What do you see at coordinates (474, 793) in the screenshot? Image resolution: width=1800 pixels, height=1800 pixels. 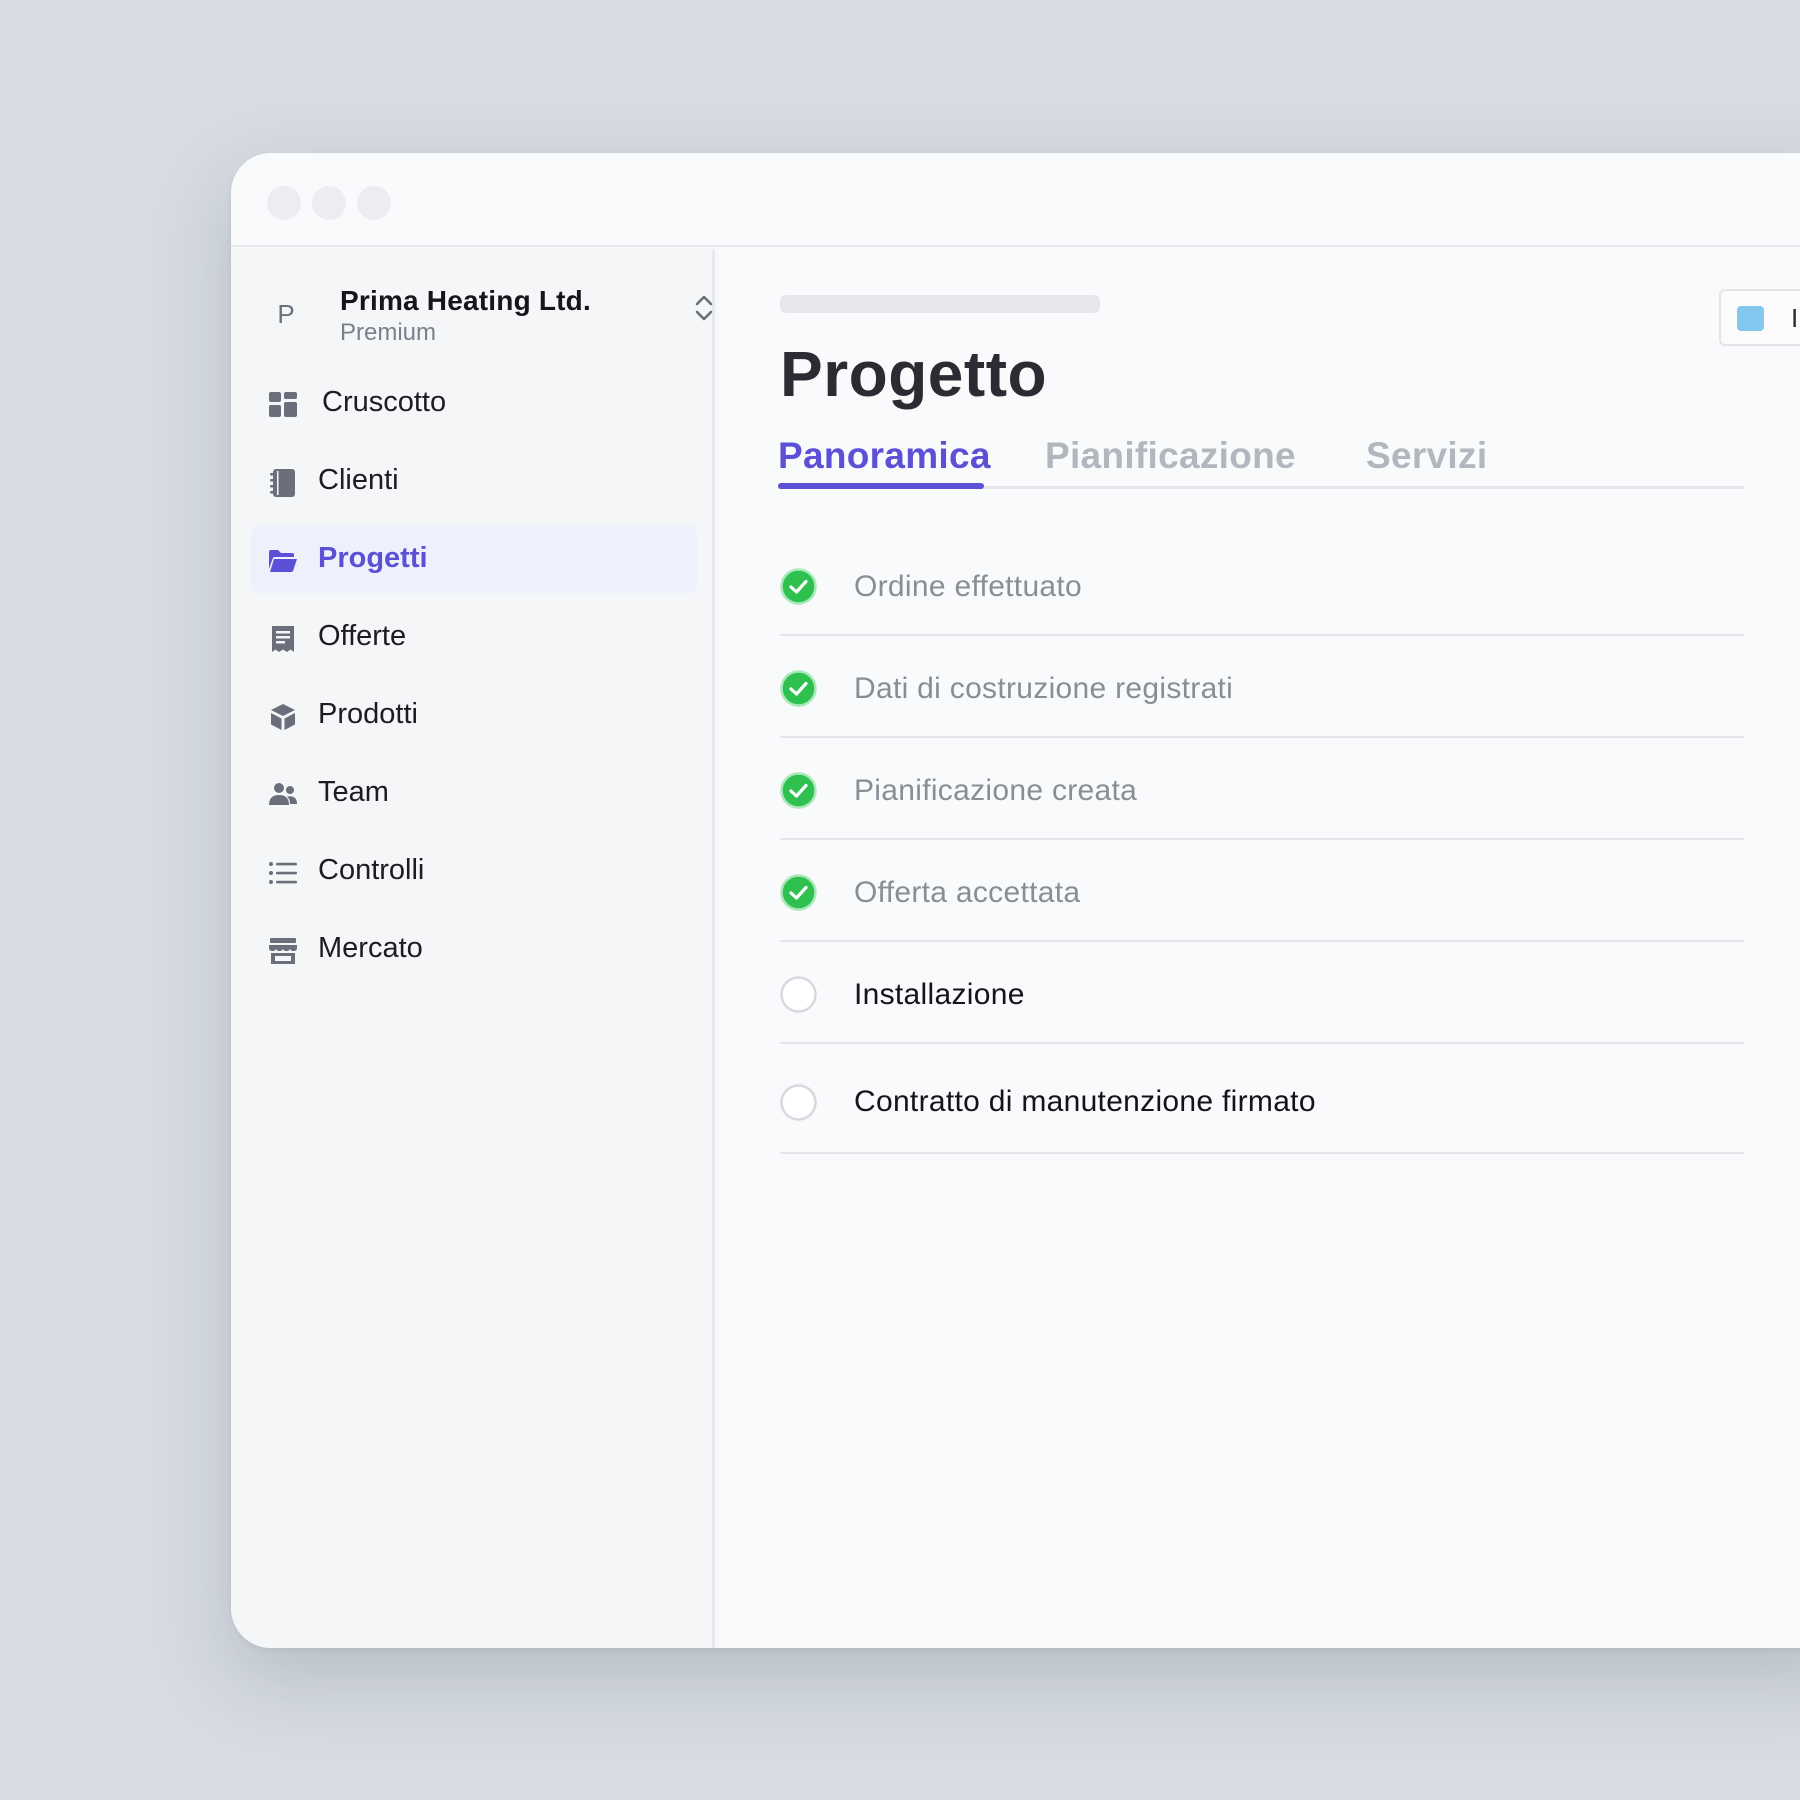 I see `sidebar-item-team: Team` at bounding box center [474, 793].